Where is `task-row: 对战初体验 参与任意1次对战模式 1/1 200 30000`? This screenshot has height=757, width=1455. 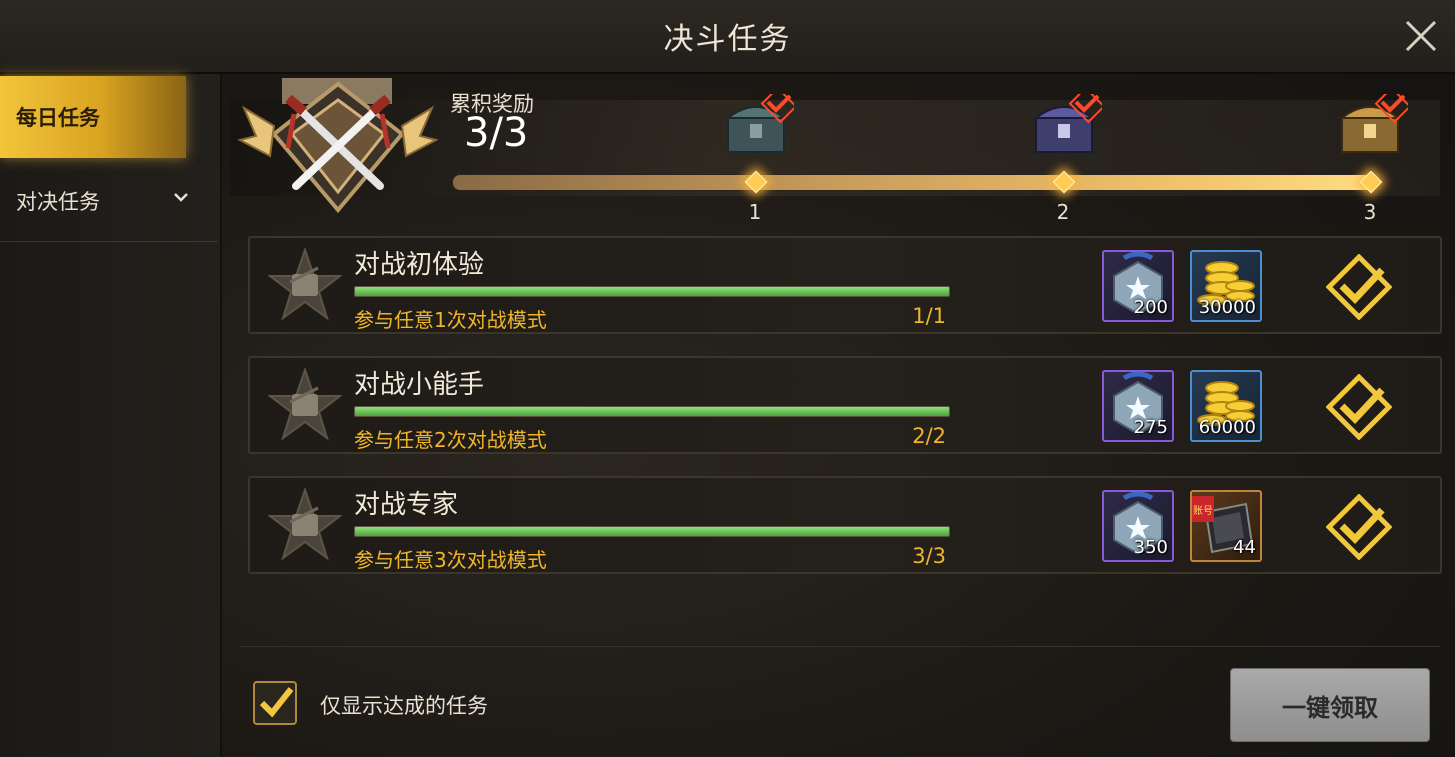
task-row: 对战初体验 参与任意1次对战模式 1/1 200 30000 is located at coordinates (845, 285).